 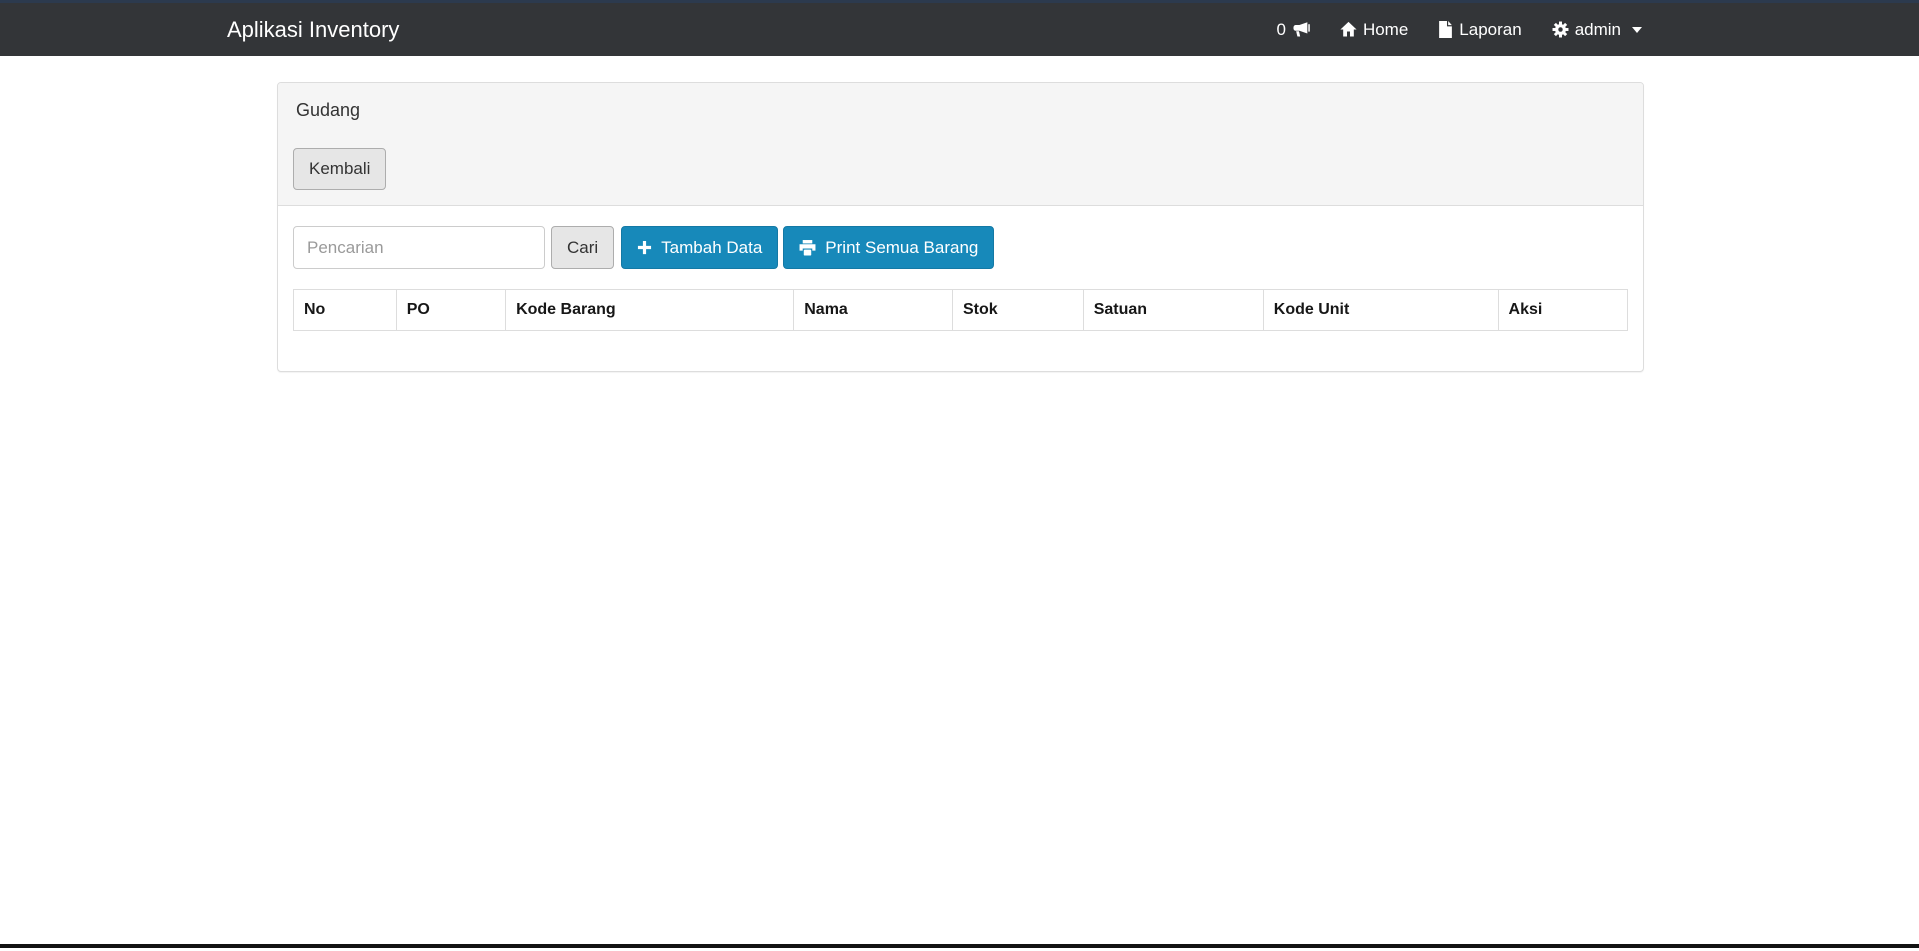 I want to click on search-input, so click(x=419, y=247).